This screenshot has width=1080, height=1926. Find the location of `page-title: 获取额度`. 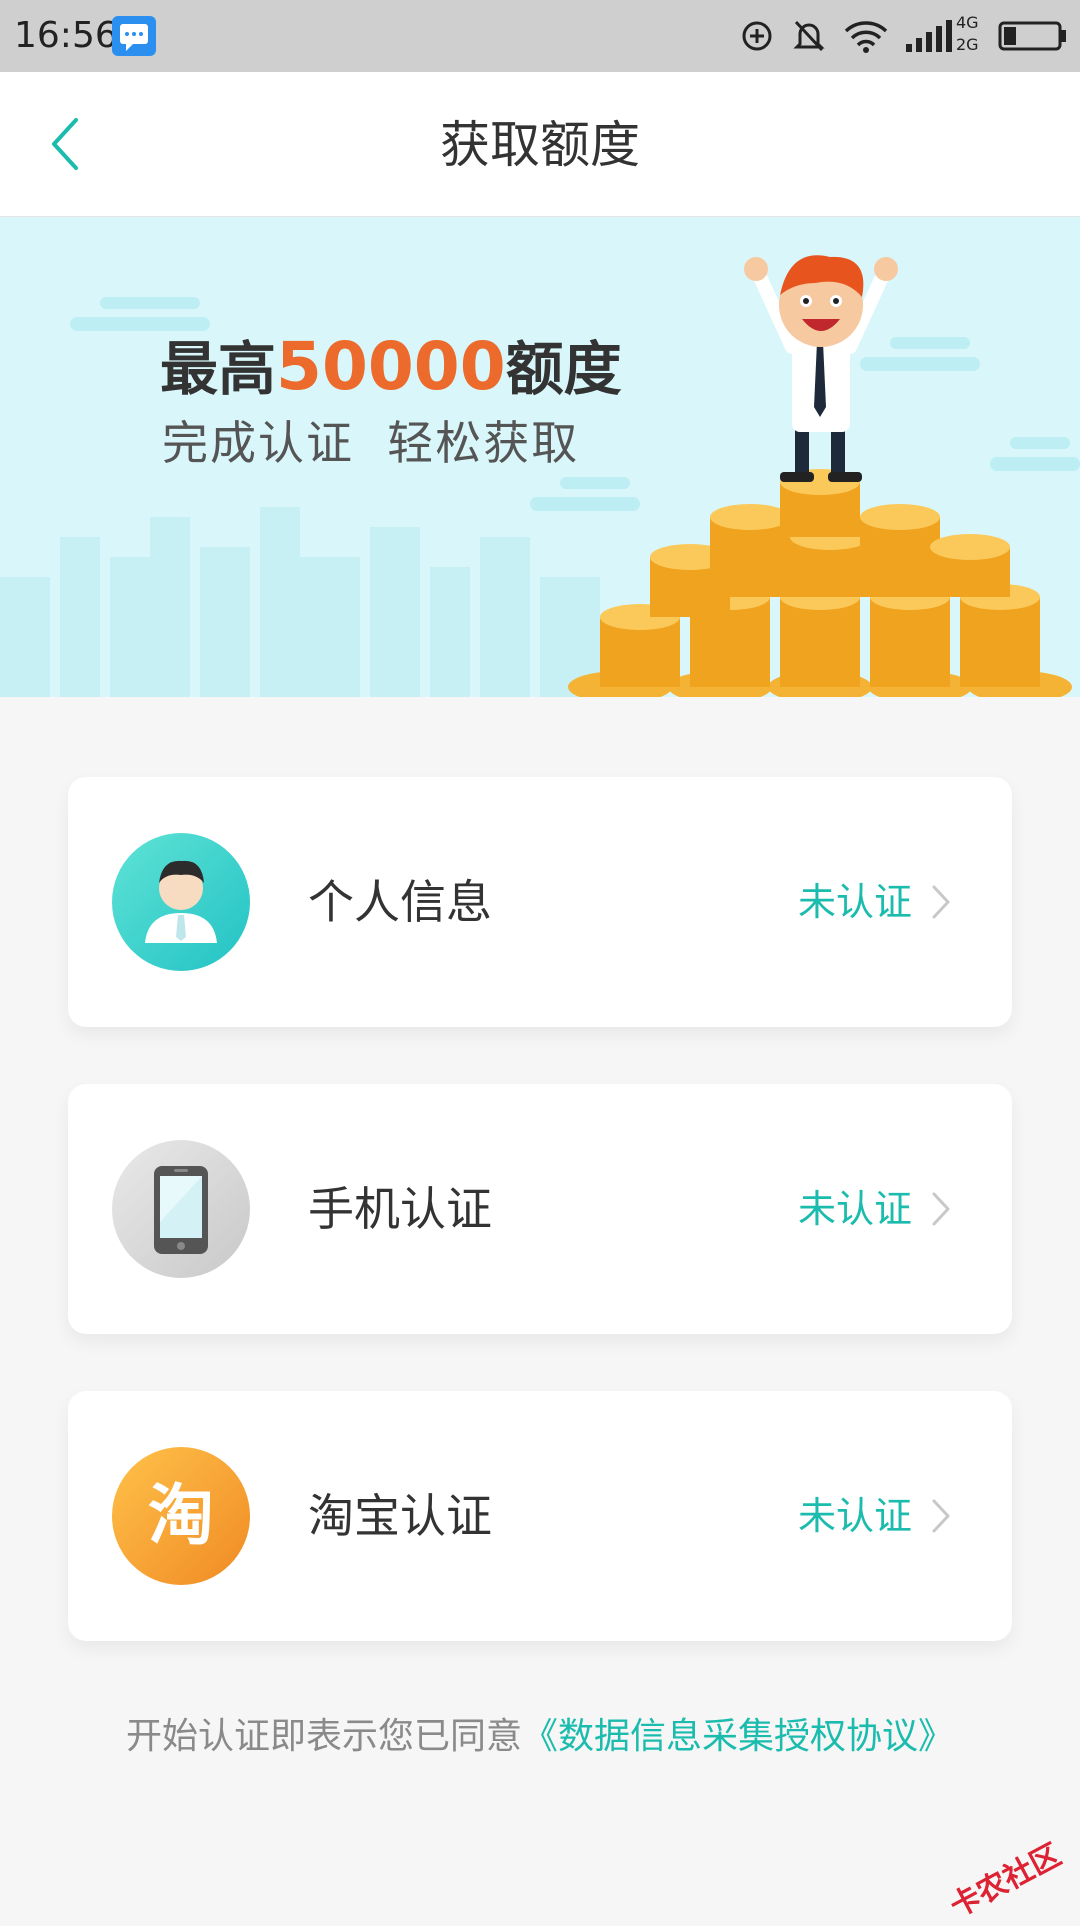

page-title: 获取额度 is located at coordinates (540, 145).